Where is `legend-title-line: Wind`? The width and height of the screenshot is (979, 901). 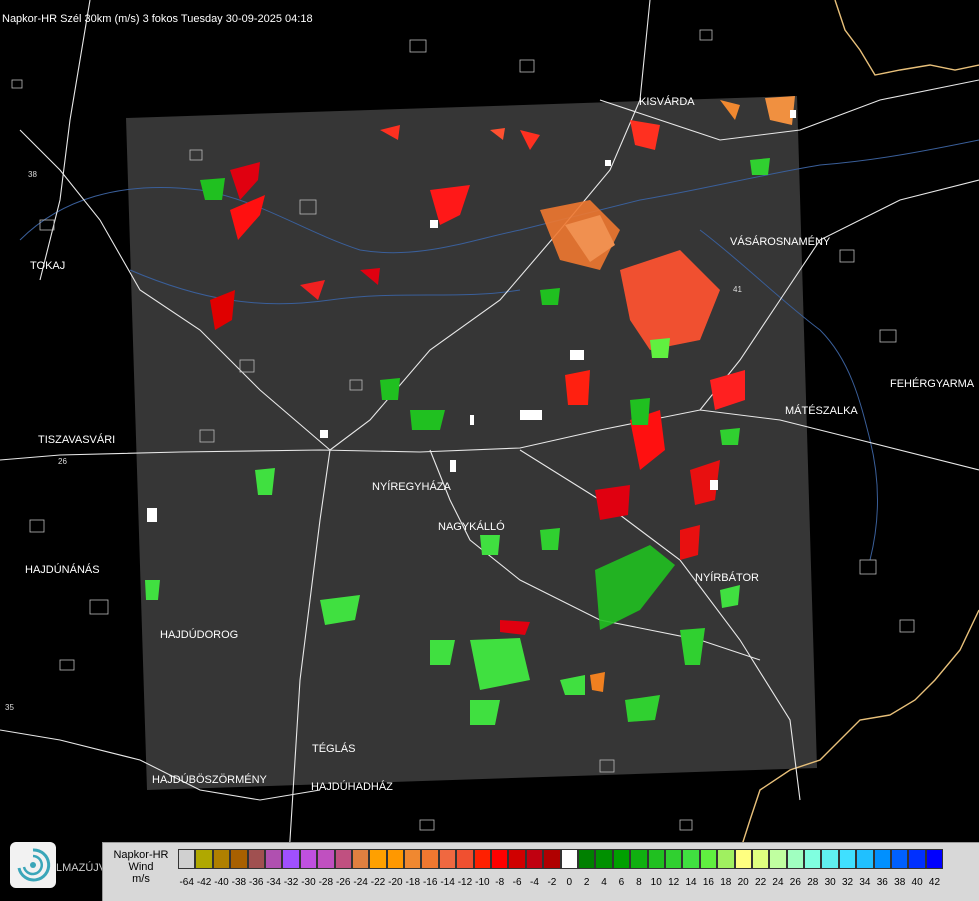
legend-title-line: Wind is located at coordinates (141, 867).